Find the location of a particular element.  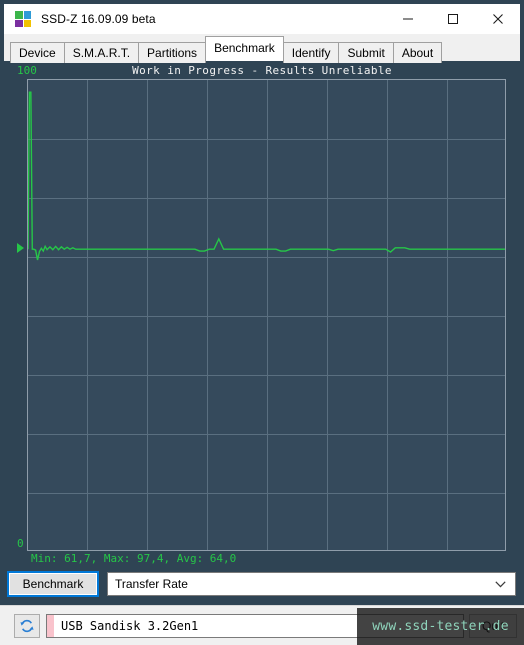

minimize-icon is located at coordinates (407, 19).